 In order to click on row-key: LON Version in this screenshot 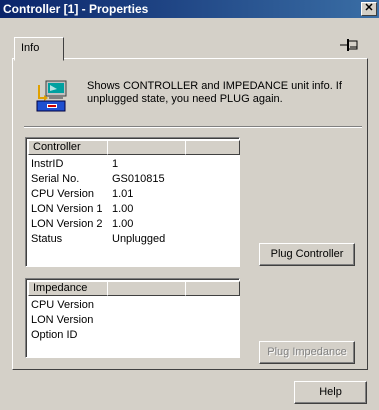, I will do `click(62, 320)`.